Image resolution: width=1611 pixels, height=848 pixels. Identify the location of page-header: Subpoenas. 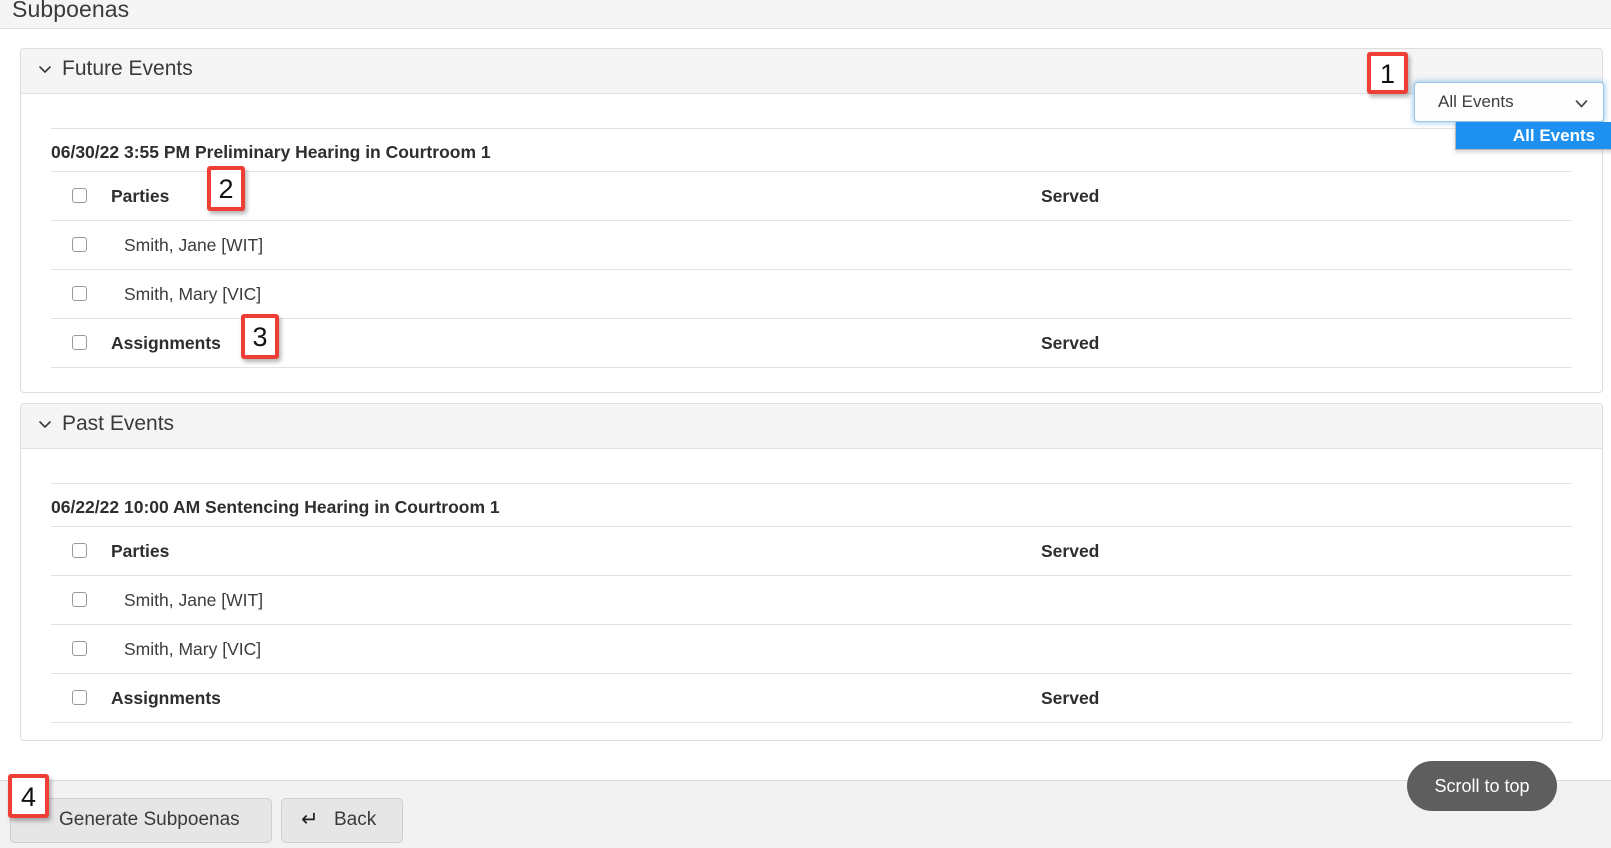
(805, 14).